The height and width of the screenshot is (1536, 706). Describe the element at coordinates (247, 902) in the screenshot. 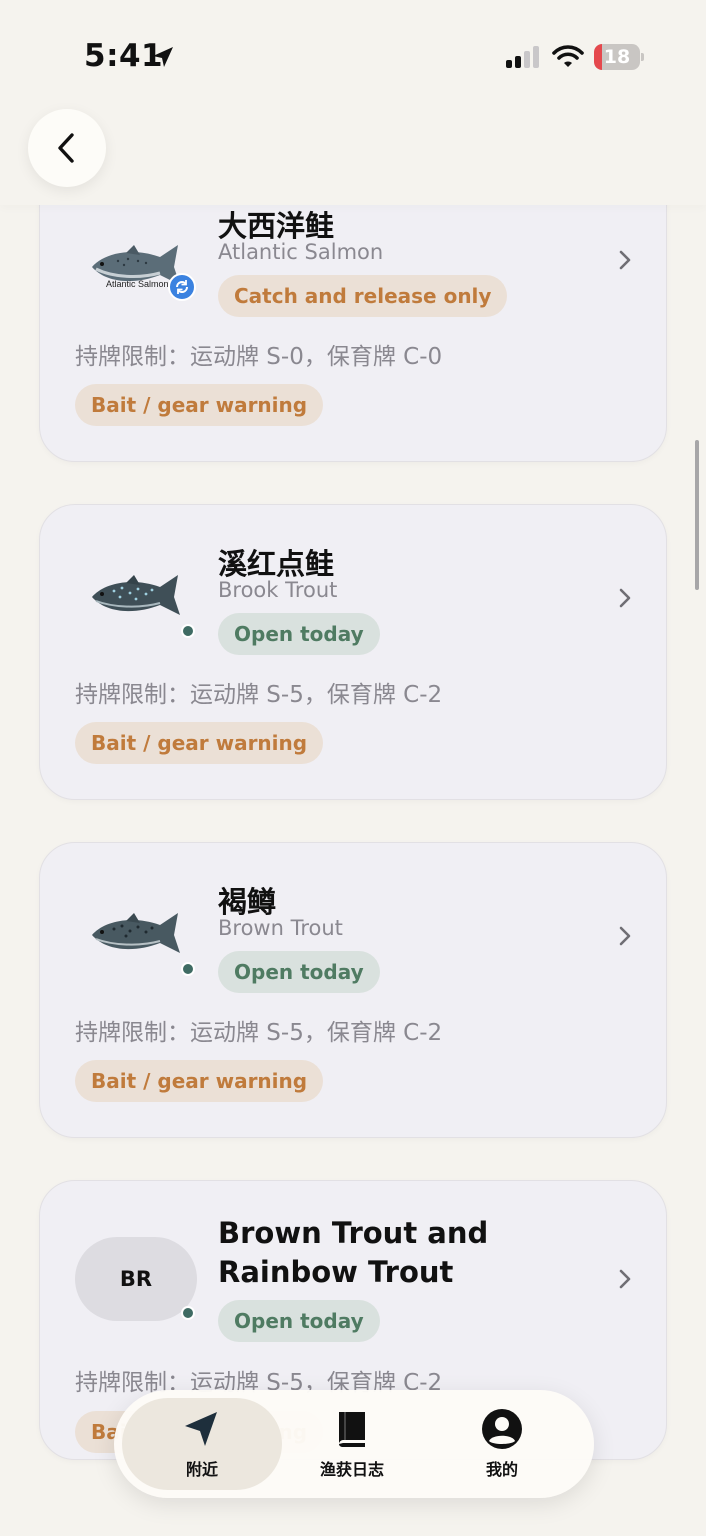

I see `species-name-zh: 褐鳟` at that location.